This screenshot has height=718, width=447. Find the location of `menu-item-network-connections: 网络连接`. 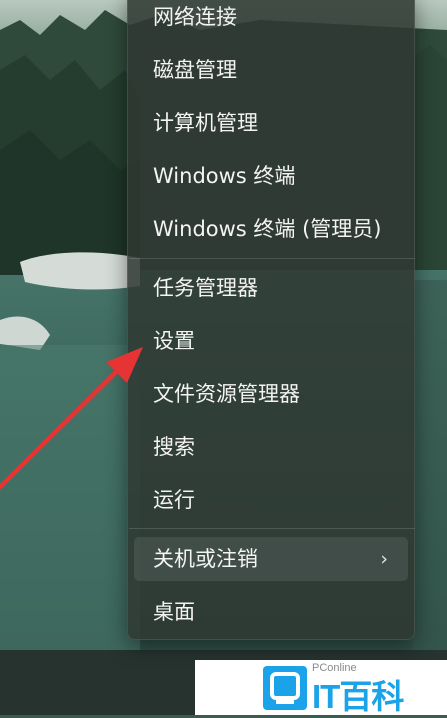

menu-item-network-connections: 网络连接 is located at coordinates (271, 19).